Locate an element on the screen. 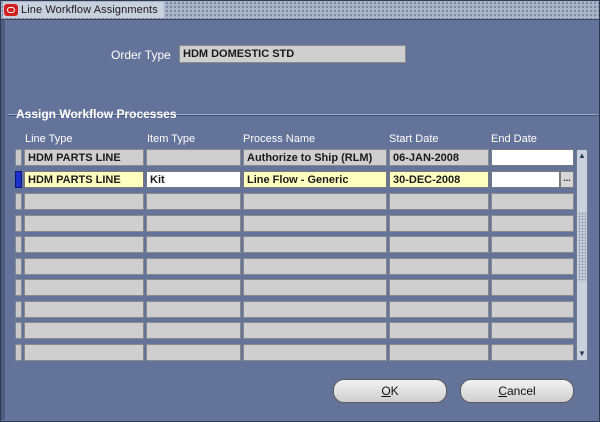 This screenshot has height=422, width=600. start-date-cell: 30-DEC-2008 is located at coordinates (439, 179).